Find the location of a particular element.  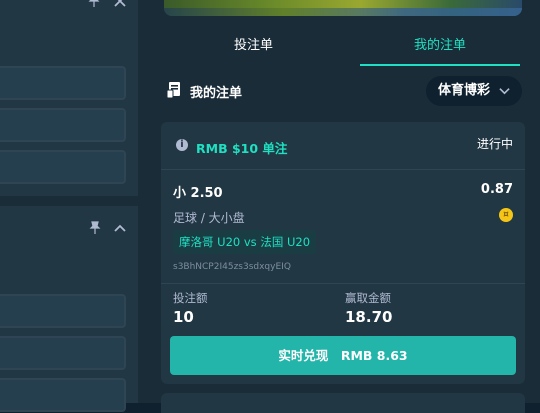

sport-market: 足球 / 大小盘 is located at coordinates (209, 218).